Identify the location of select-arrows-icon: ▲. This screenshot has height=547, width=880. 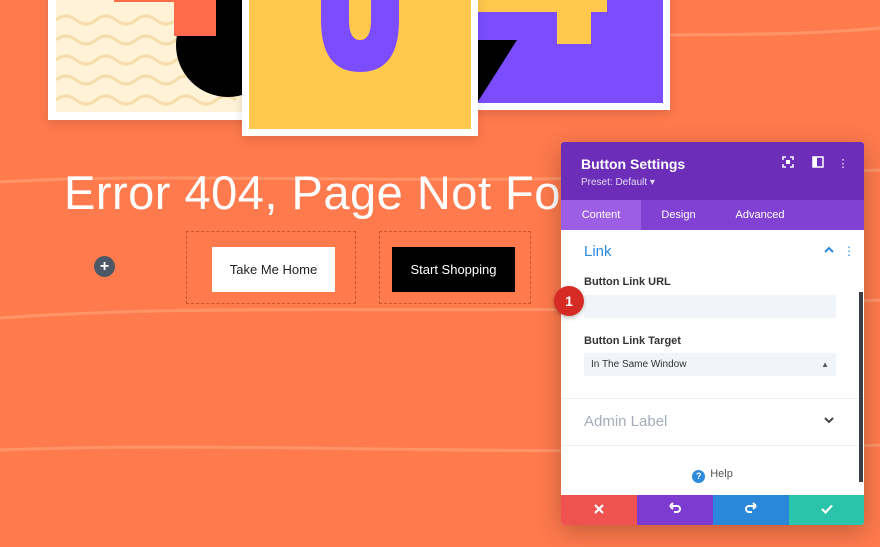
(825, 364).